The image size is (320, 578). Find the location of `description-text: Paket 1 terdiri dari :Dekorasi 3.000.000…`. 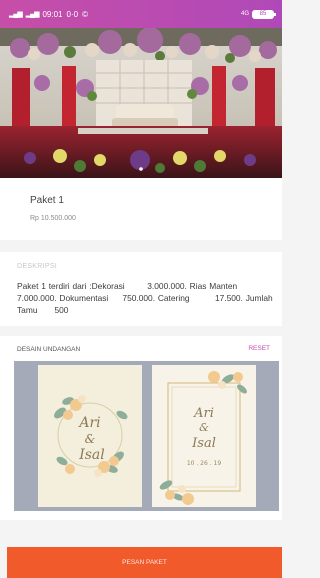

description-text: Paket 1 terdiri dari :Dekorasi 3.000.000… is located at coordinates (146, 298).